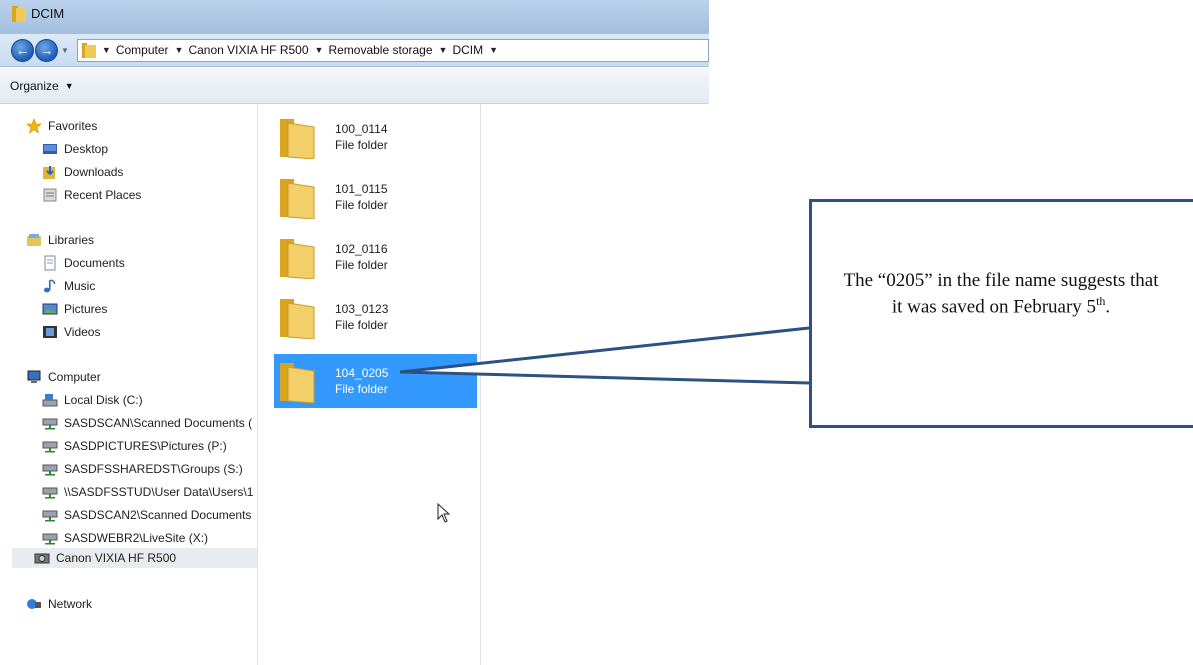 This screenshot has width=1193, height=665. Describe the element at coordinates (65, 50) in the screenshot. I see `recent-pages-chevron-icon: ▼` at that location.